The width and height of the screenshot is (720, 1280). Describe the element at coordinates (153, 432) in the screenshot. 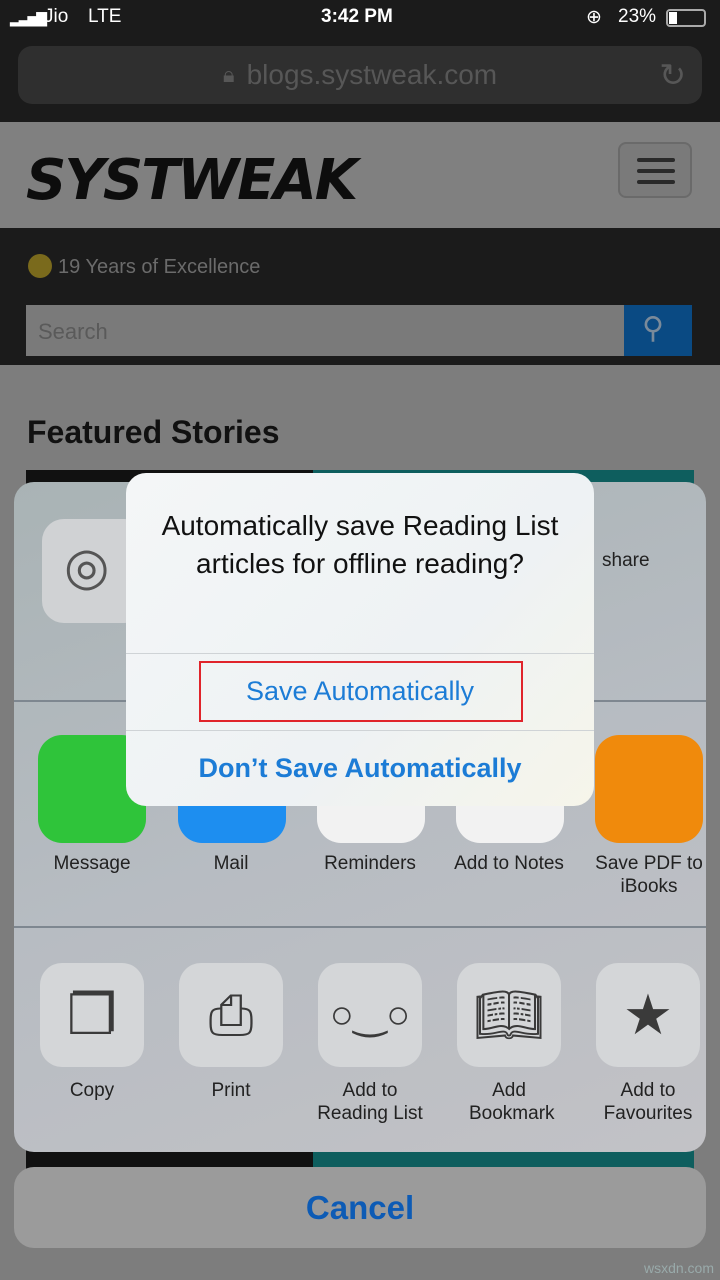

I see `section-title: Featured Stories` at that location.